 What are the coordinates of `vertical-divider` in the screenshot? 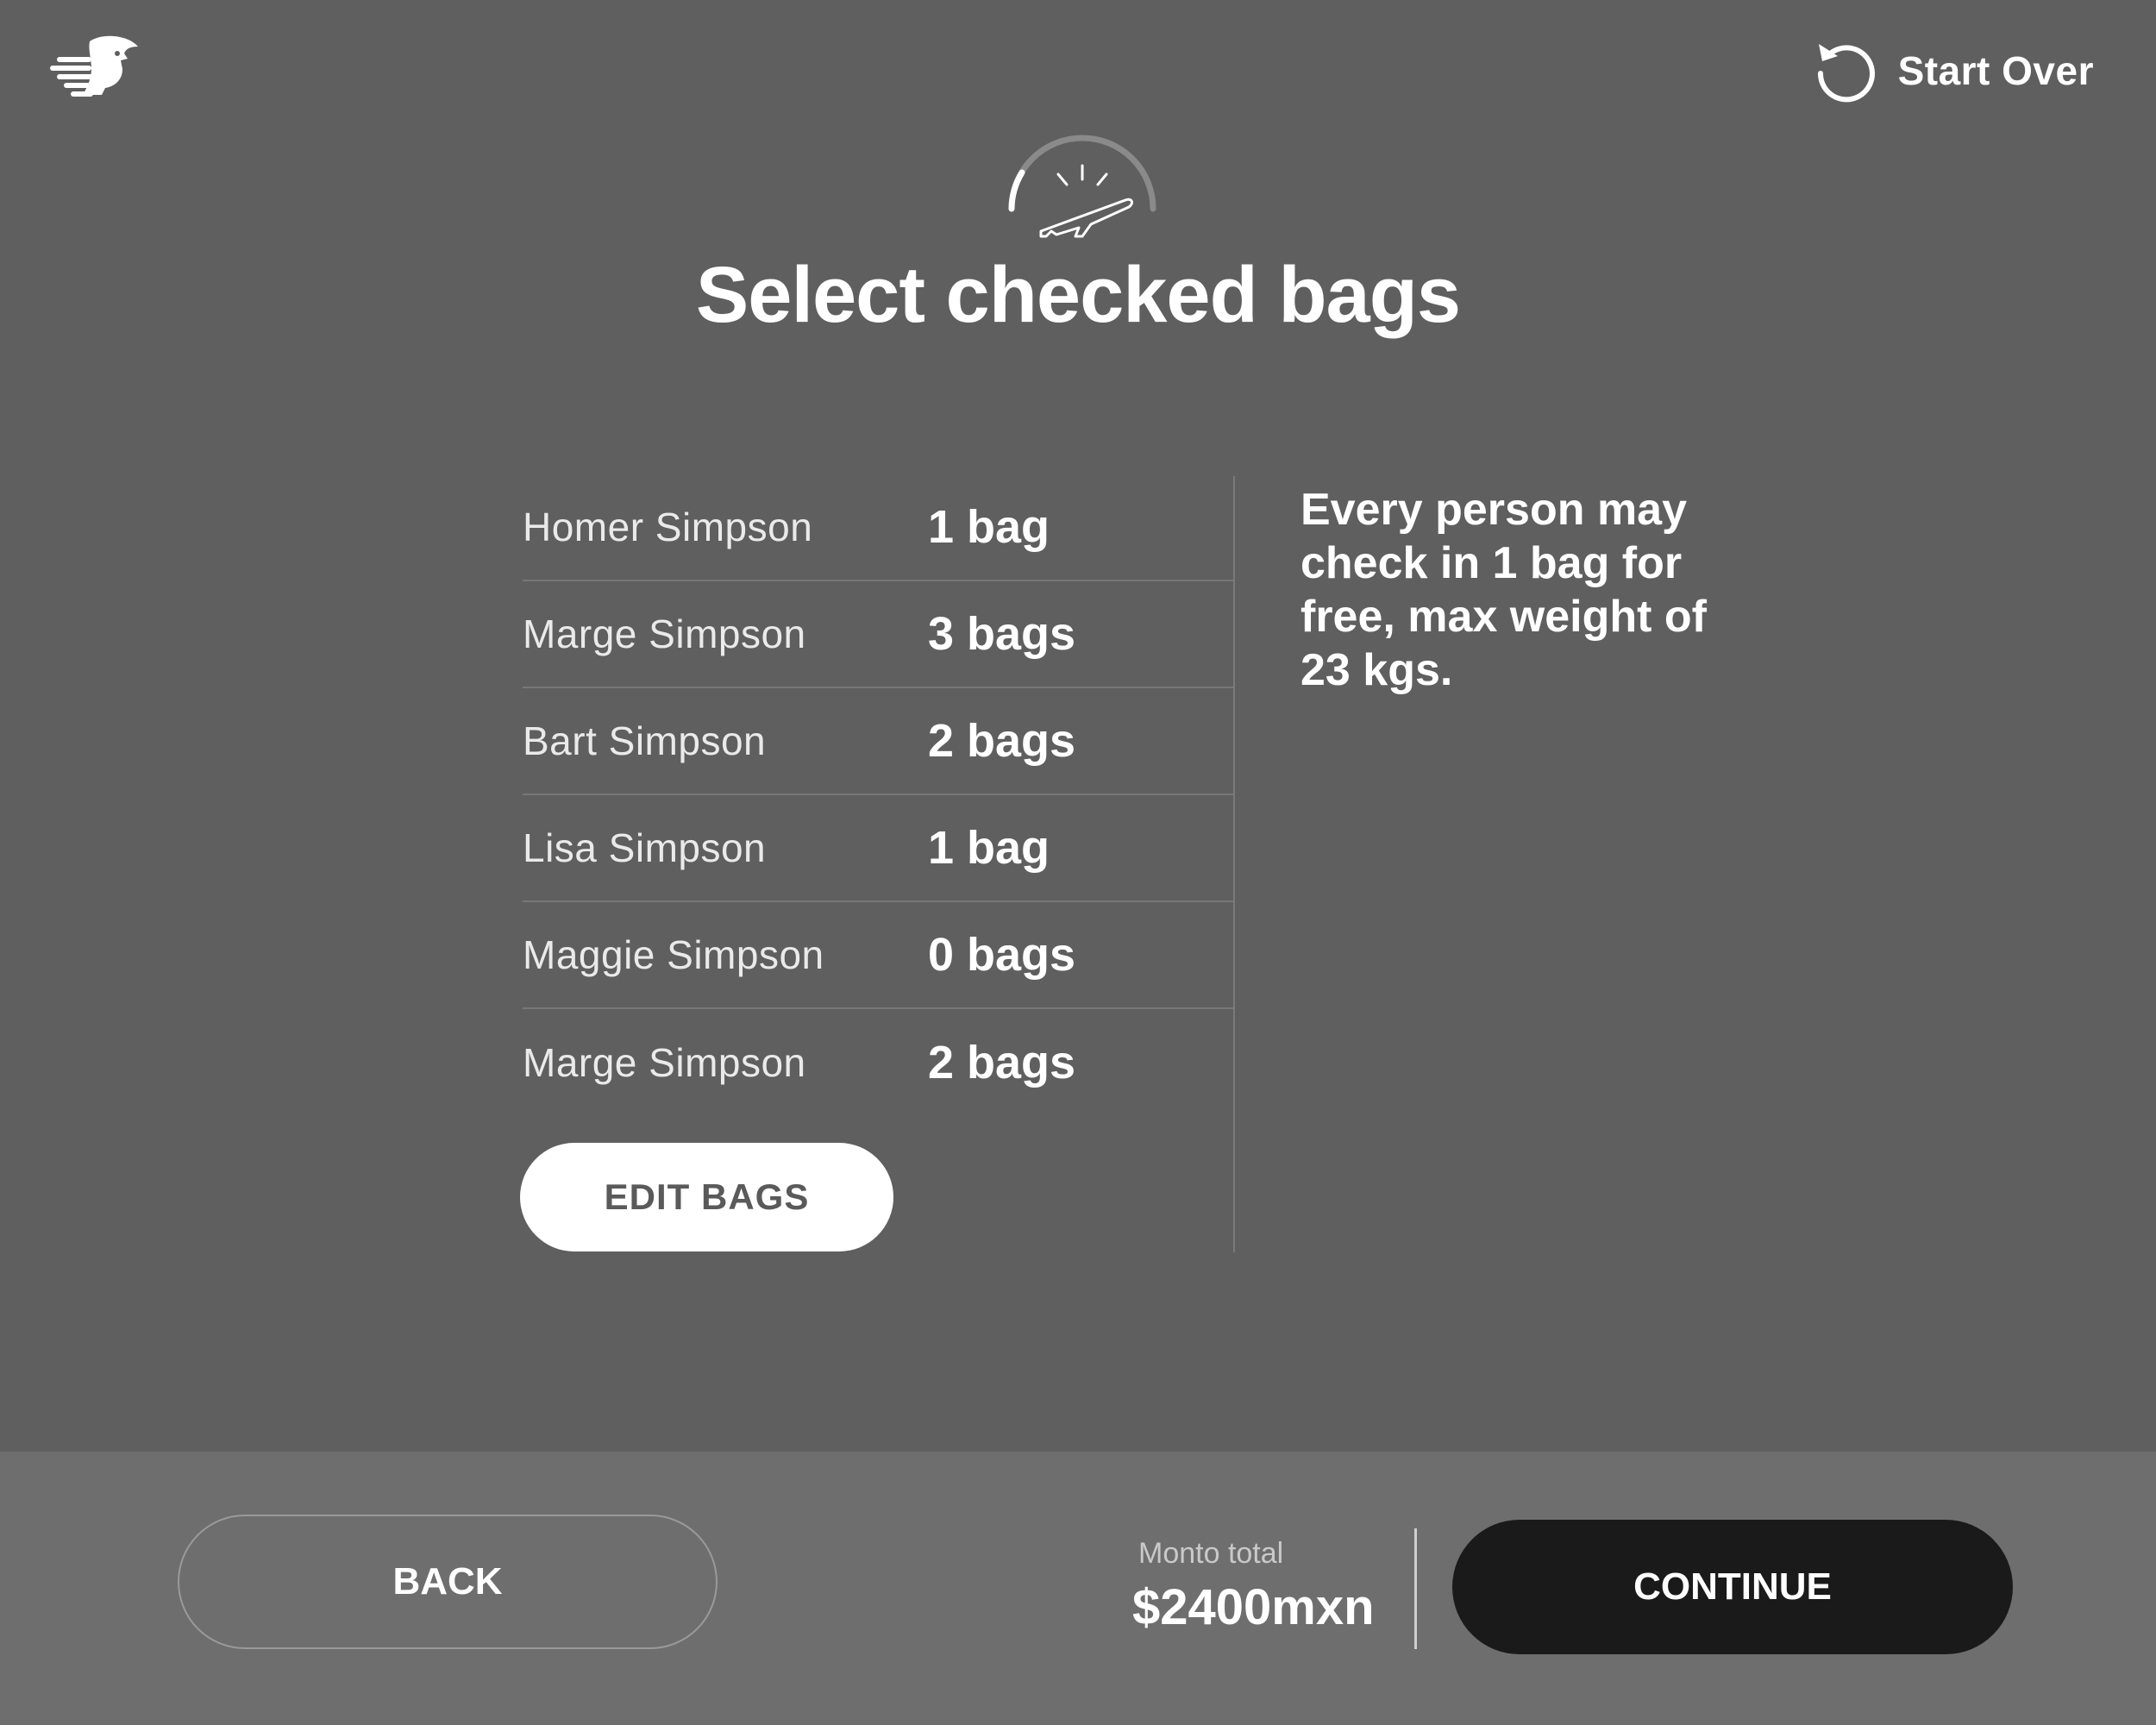 It's located at (1234, 864).